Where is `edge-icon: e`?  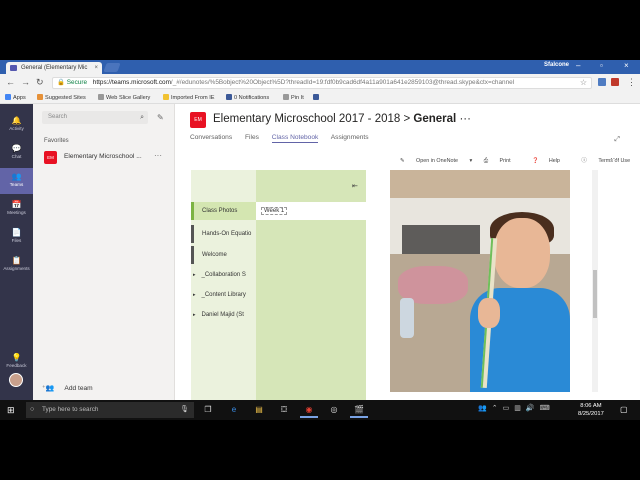 edge-icon: e is located at coordinates (234, 410).